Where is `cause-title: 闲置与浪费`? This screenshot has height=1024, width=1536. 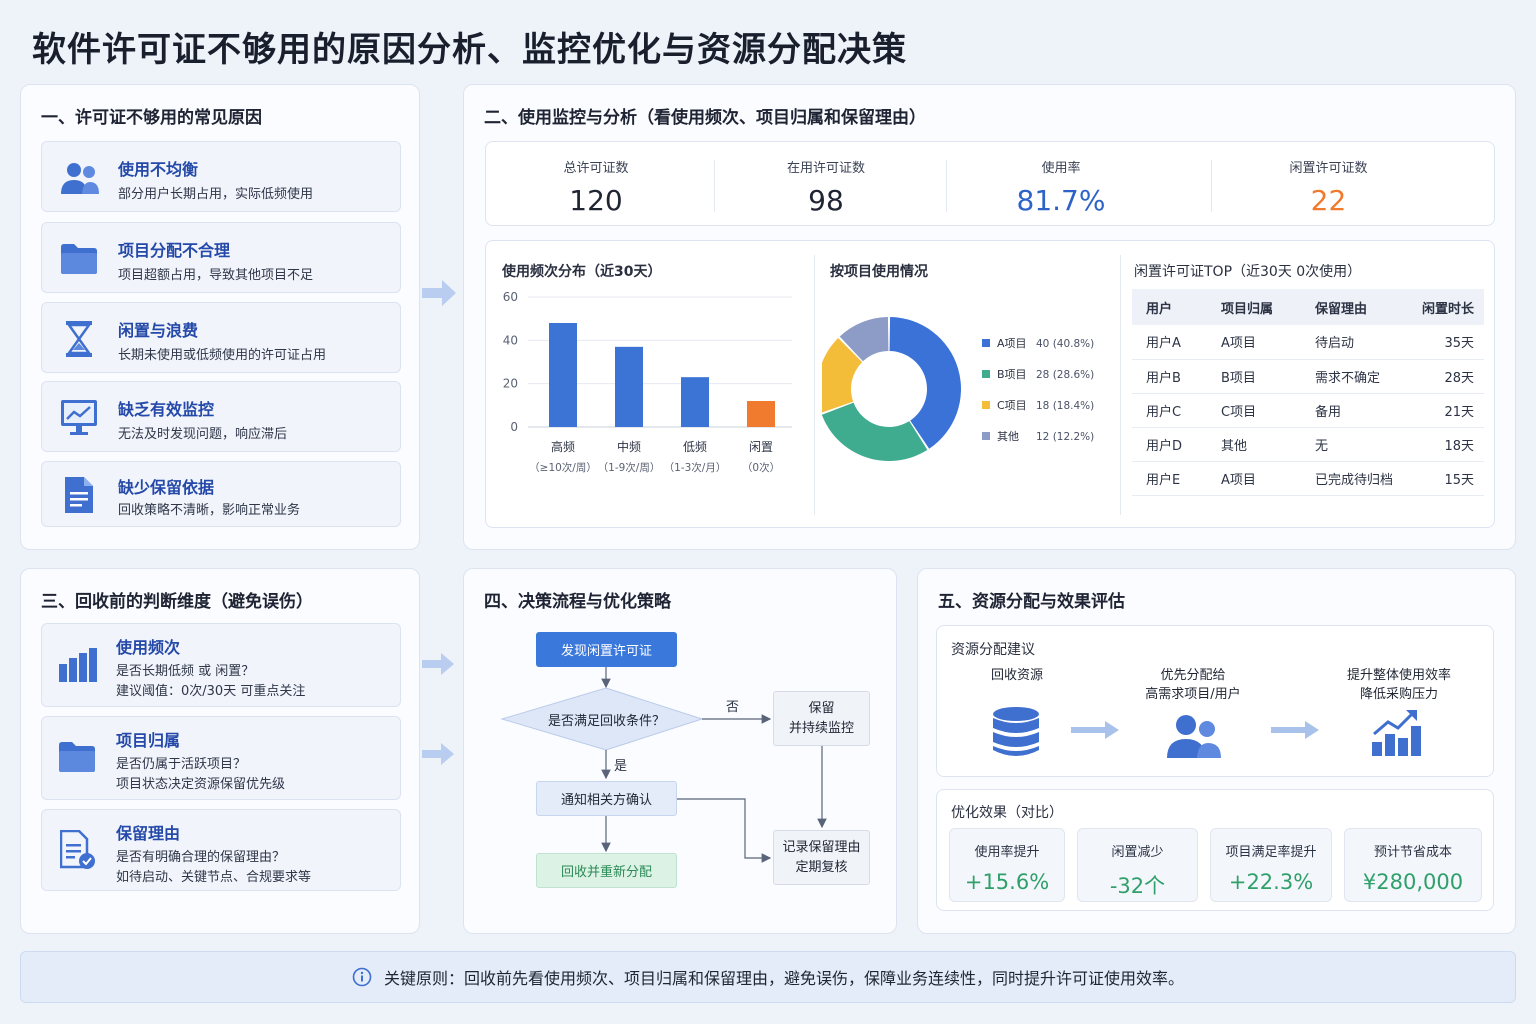
cause-title: 闲置与浪费 is located at coordinates (158, 330).